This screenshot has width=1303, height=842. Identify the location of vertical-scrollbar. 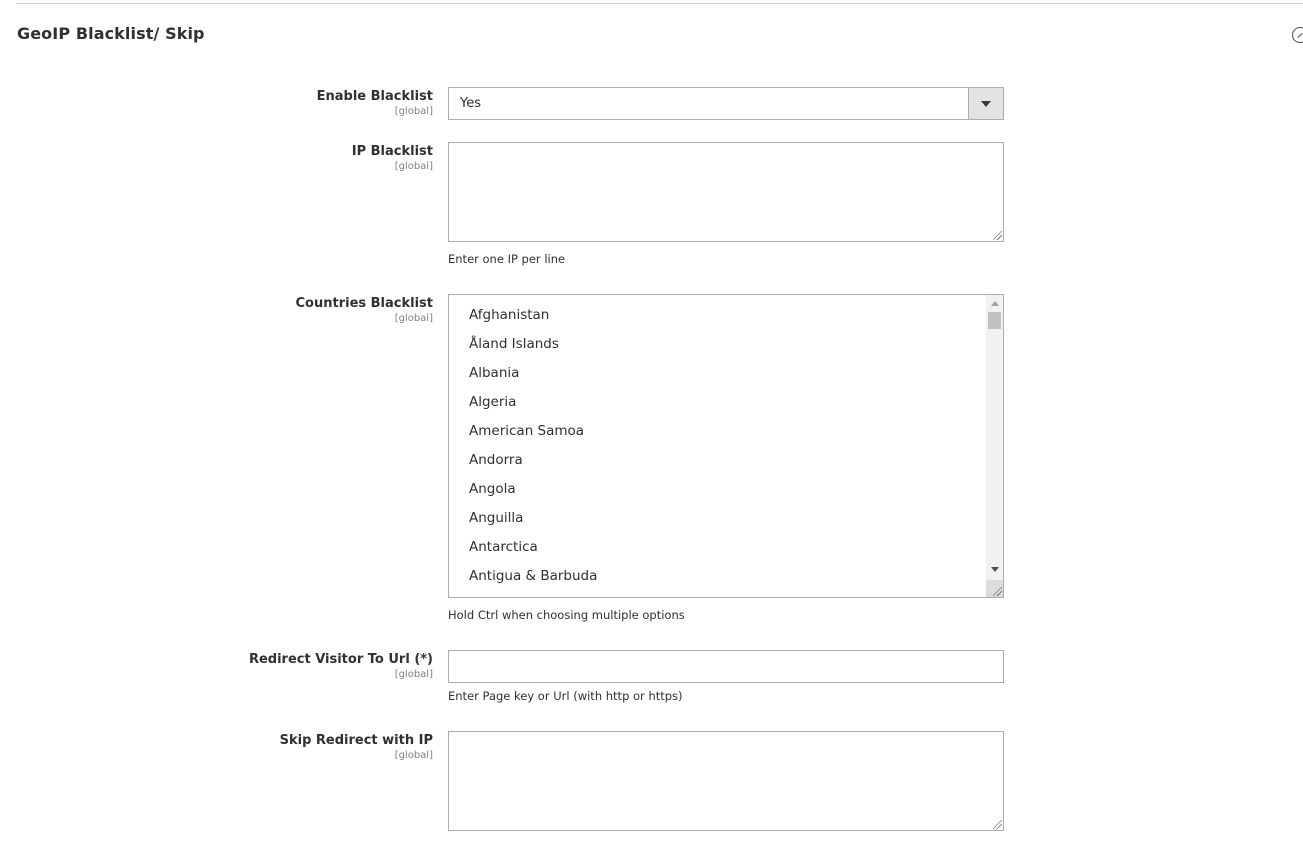
(994, 446).